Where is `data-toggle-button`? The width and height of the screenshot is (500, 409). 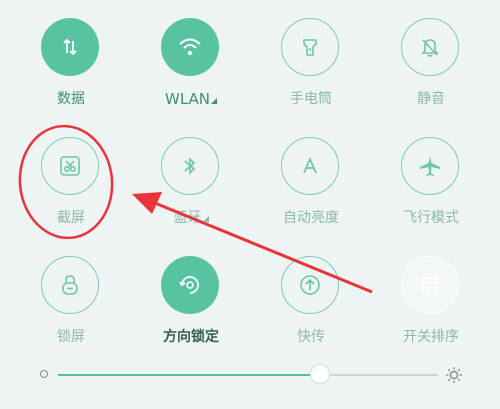
data-toggle-button is located at coordinates (70, 47).